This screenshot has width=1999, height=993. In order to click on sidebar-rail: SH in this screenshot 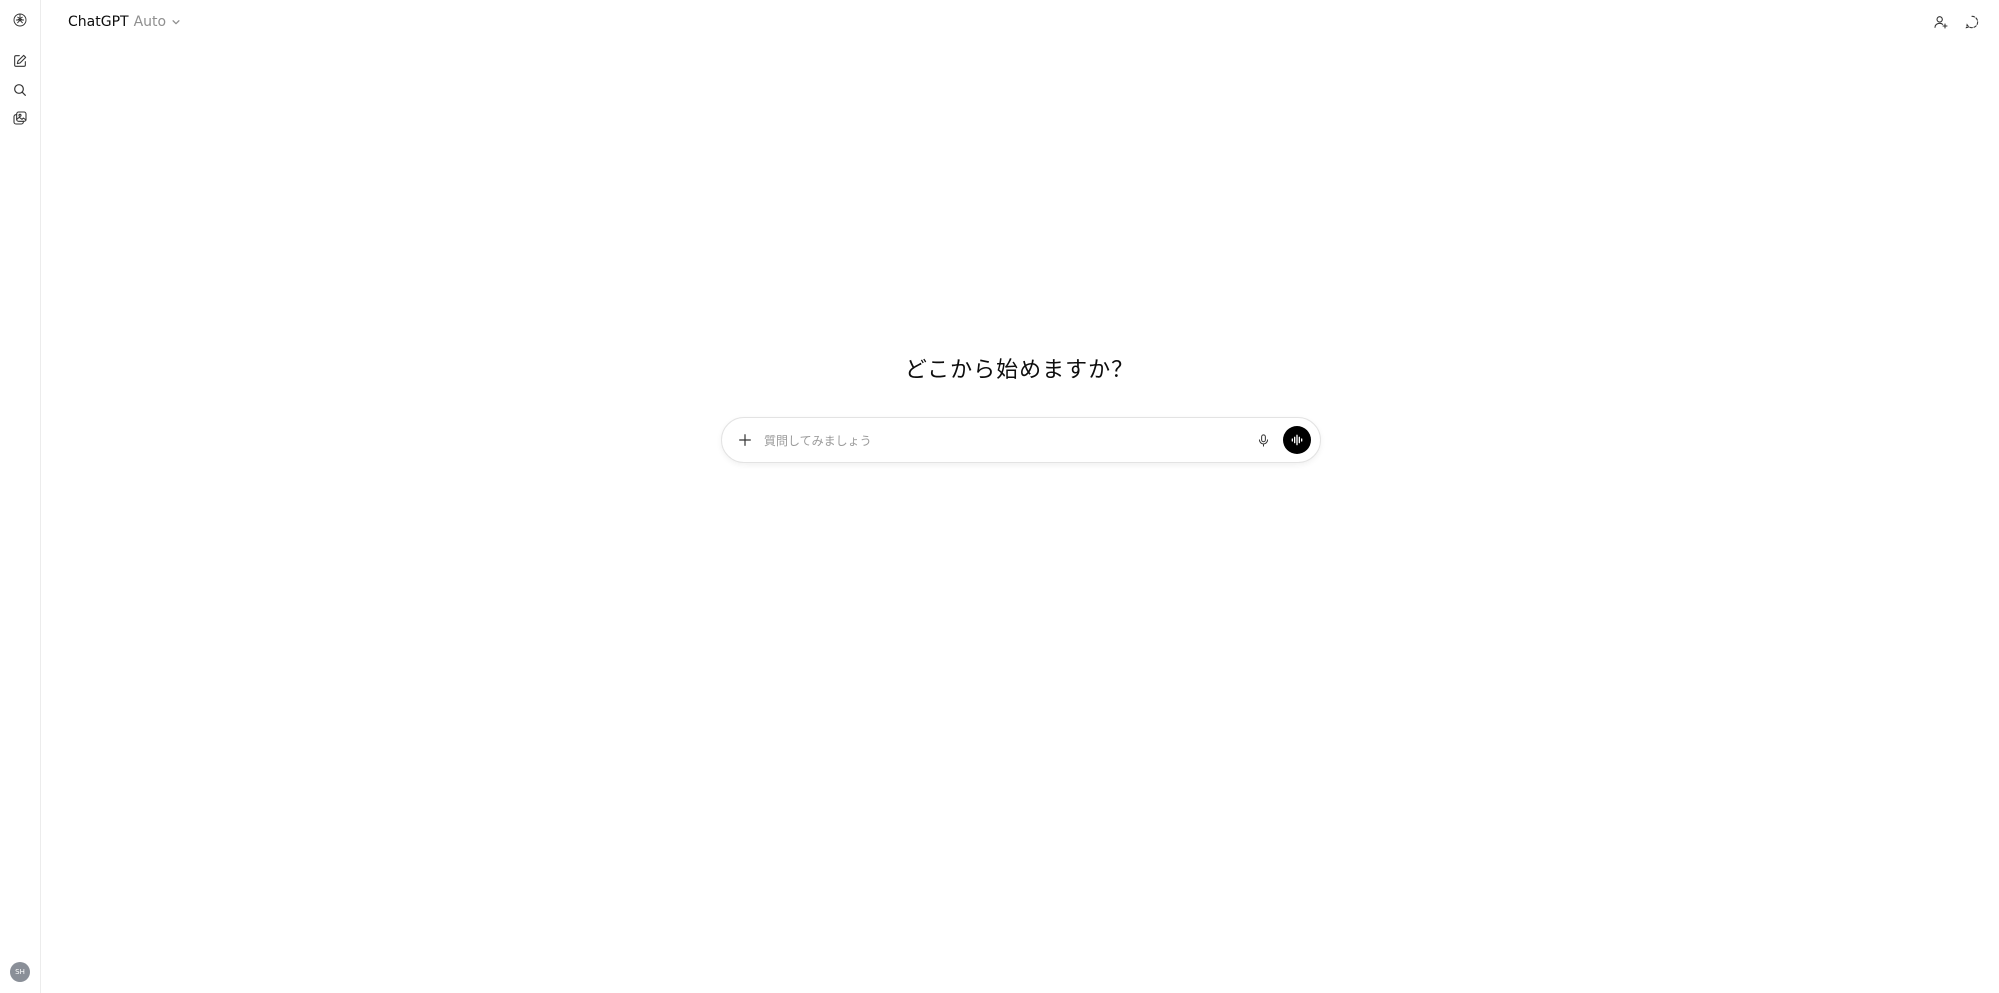, I will do `click(20, 496)`.